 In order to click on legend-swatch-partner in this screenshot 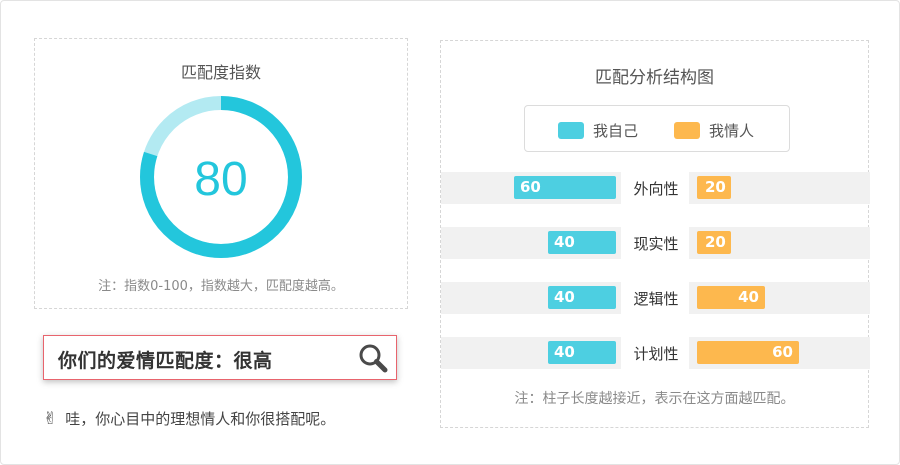, I will do `click(687, 130)`.